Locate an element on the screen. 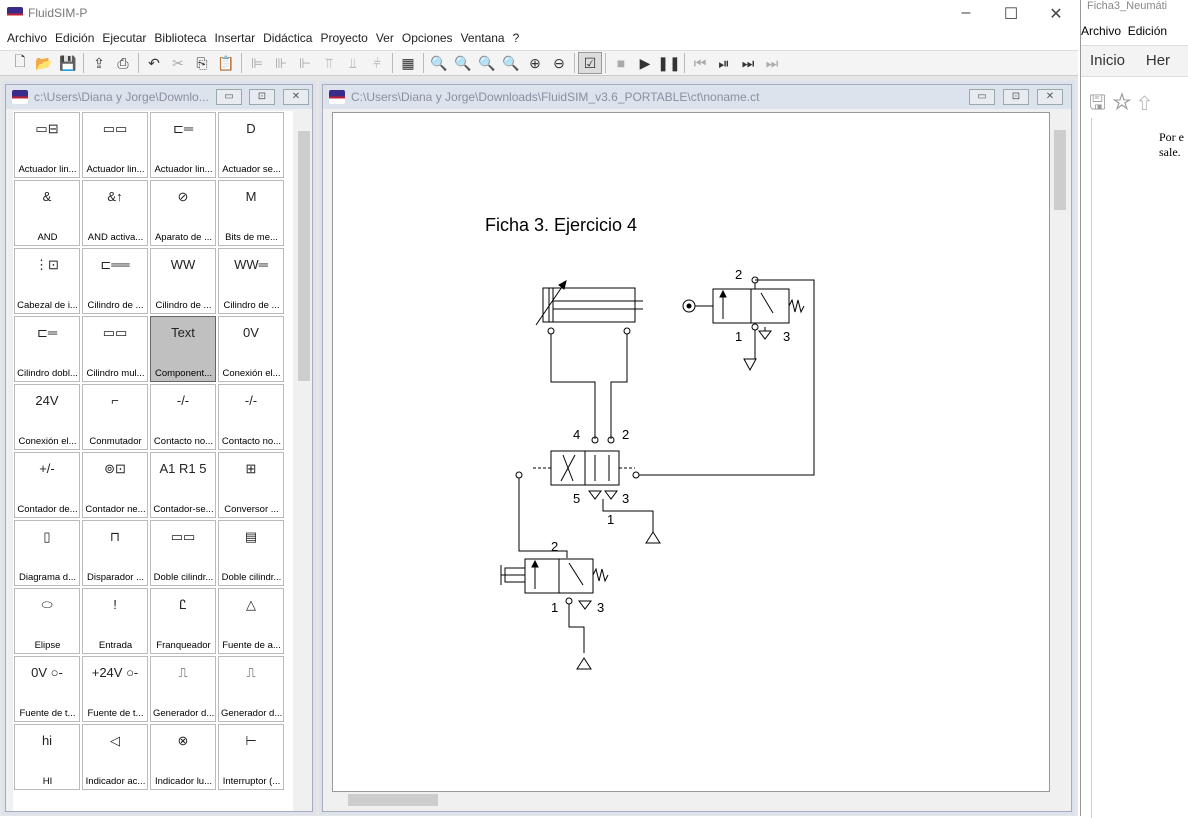 This screenshot has height=818, width=1188. play-icon: ▶ is located at coordinates (645, 63).